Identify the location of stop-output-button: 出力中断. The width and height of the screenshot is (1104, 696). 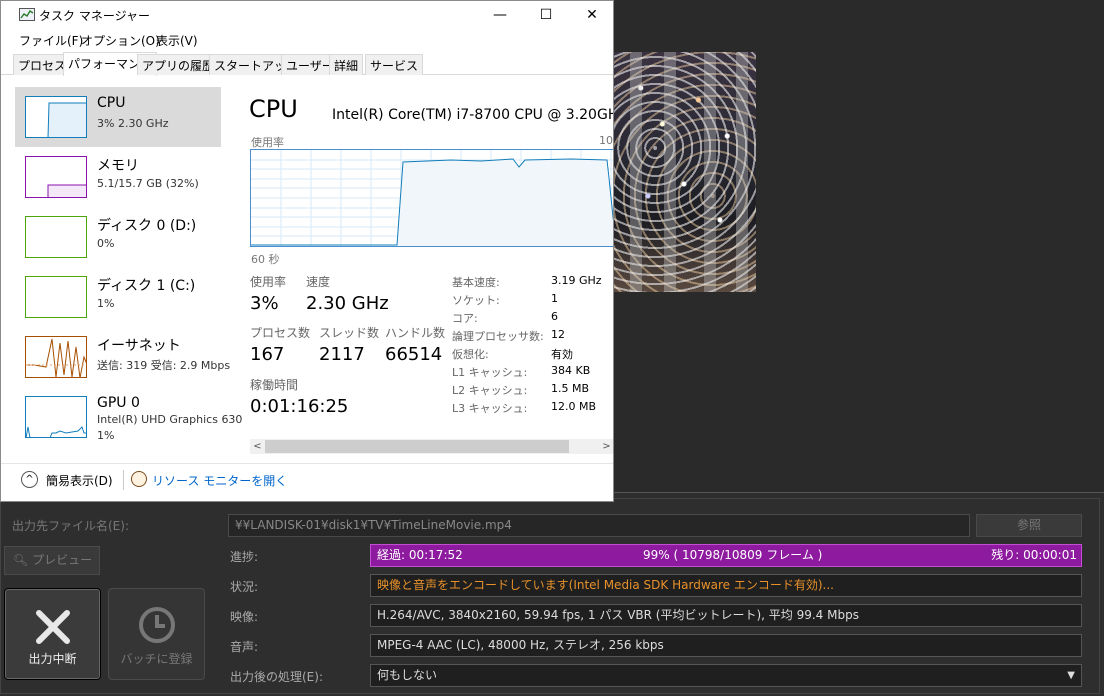
(52, 634).